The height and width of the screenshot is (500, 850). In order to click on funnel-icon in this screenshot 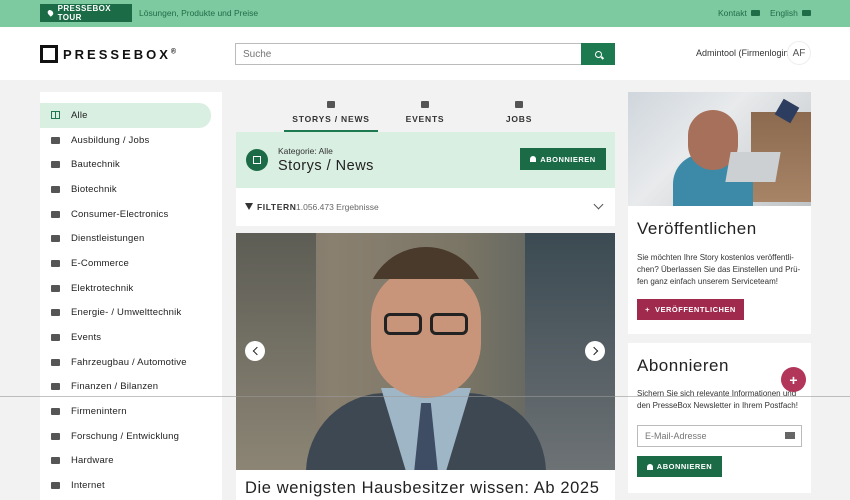, I will do `click(249, 206)`.